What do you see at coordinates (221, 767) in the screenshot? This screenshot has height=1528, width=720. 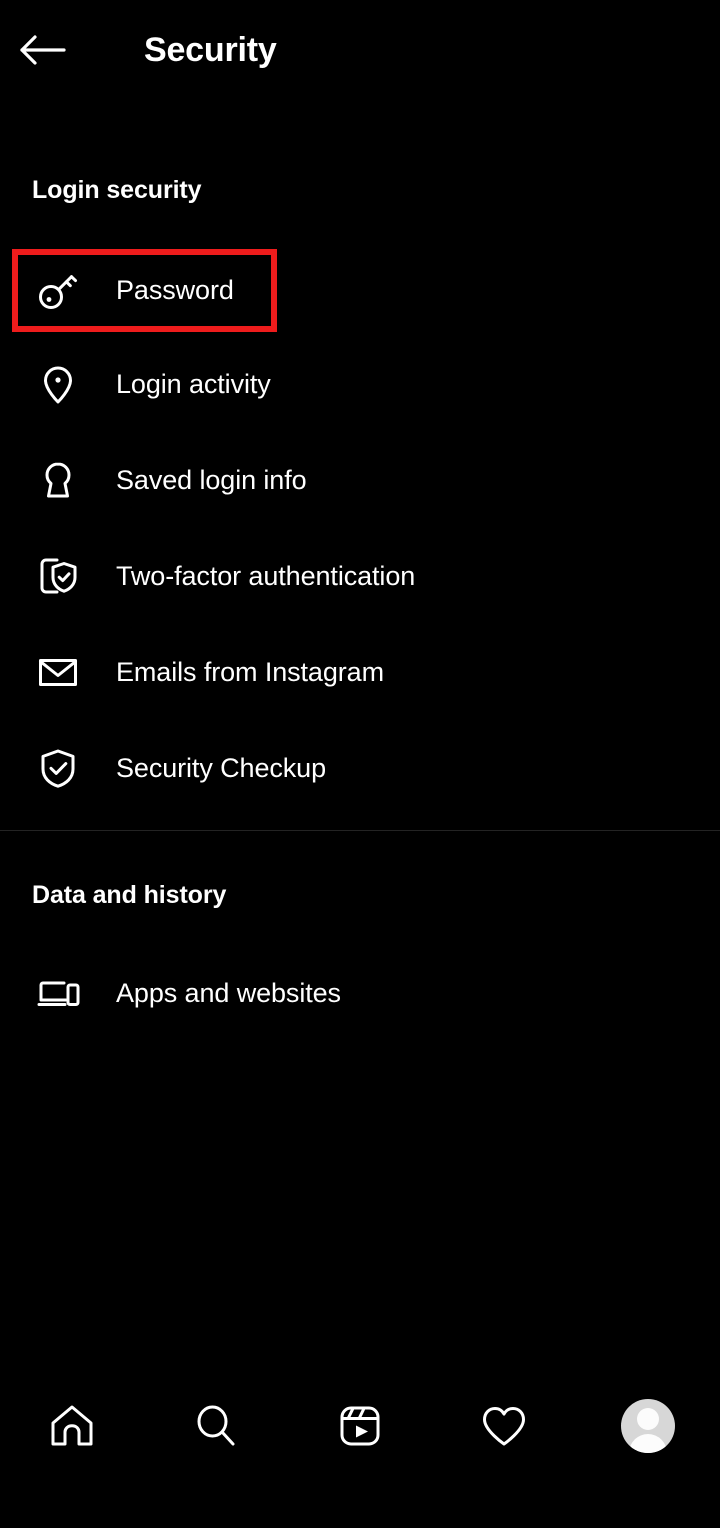 I see `list-item-label: Security Checkup` at bounding box center [221, 767].